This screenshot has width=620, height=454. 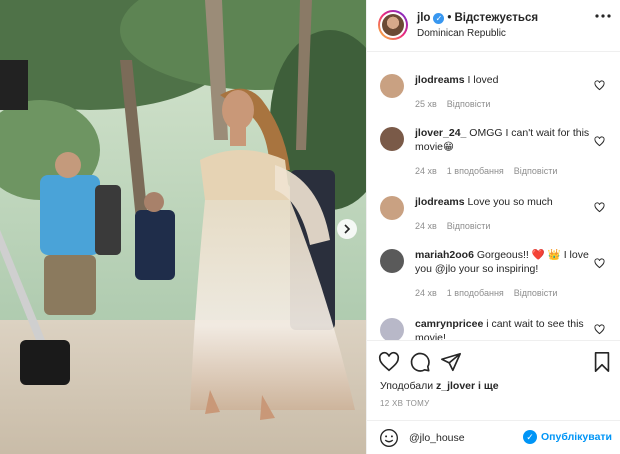 I want to click on liked-by-others: і ще, so click(x=488, y=386).